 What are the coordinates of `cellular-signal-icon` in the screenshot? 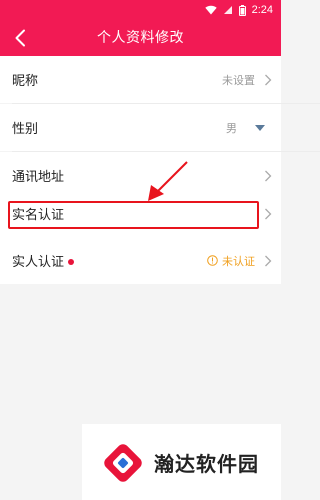 It's located at (227, 10).